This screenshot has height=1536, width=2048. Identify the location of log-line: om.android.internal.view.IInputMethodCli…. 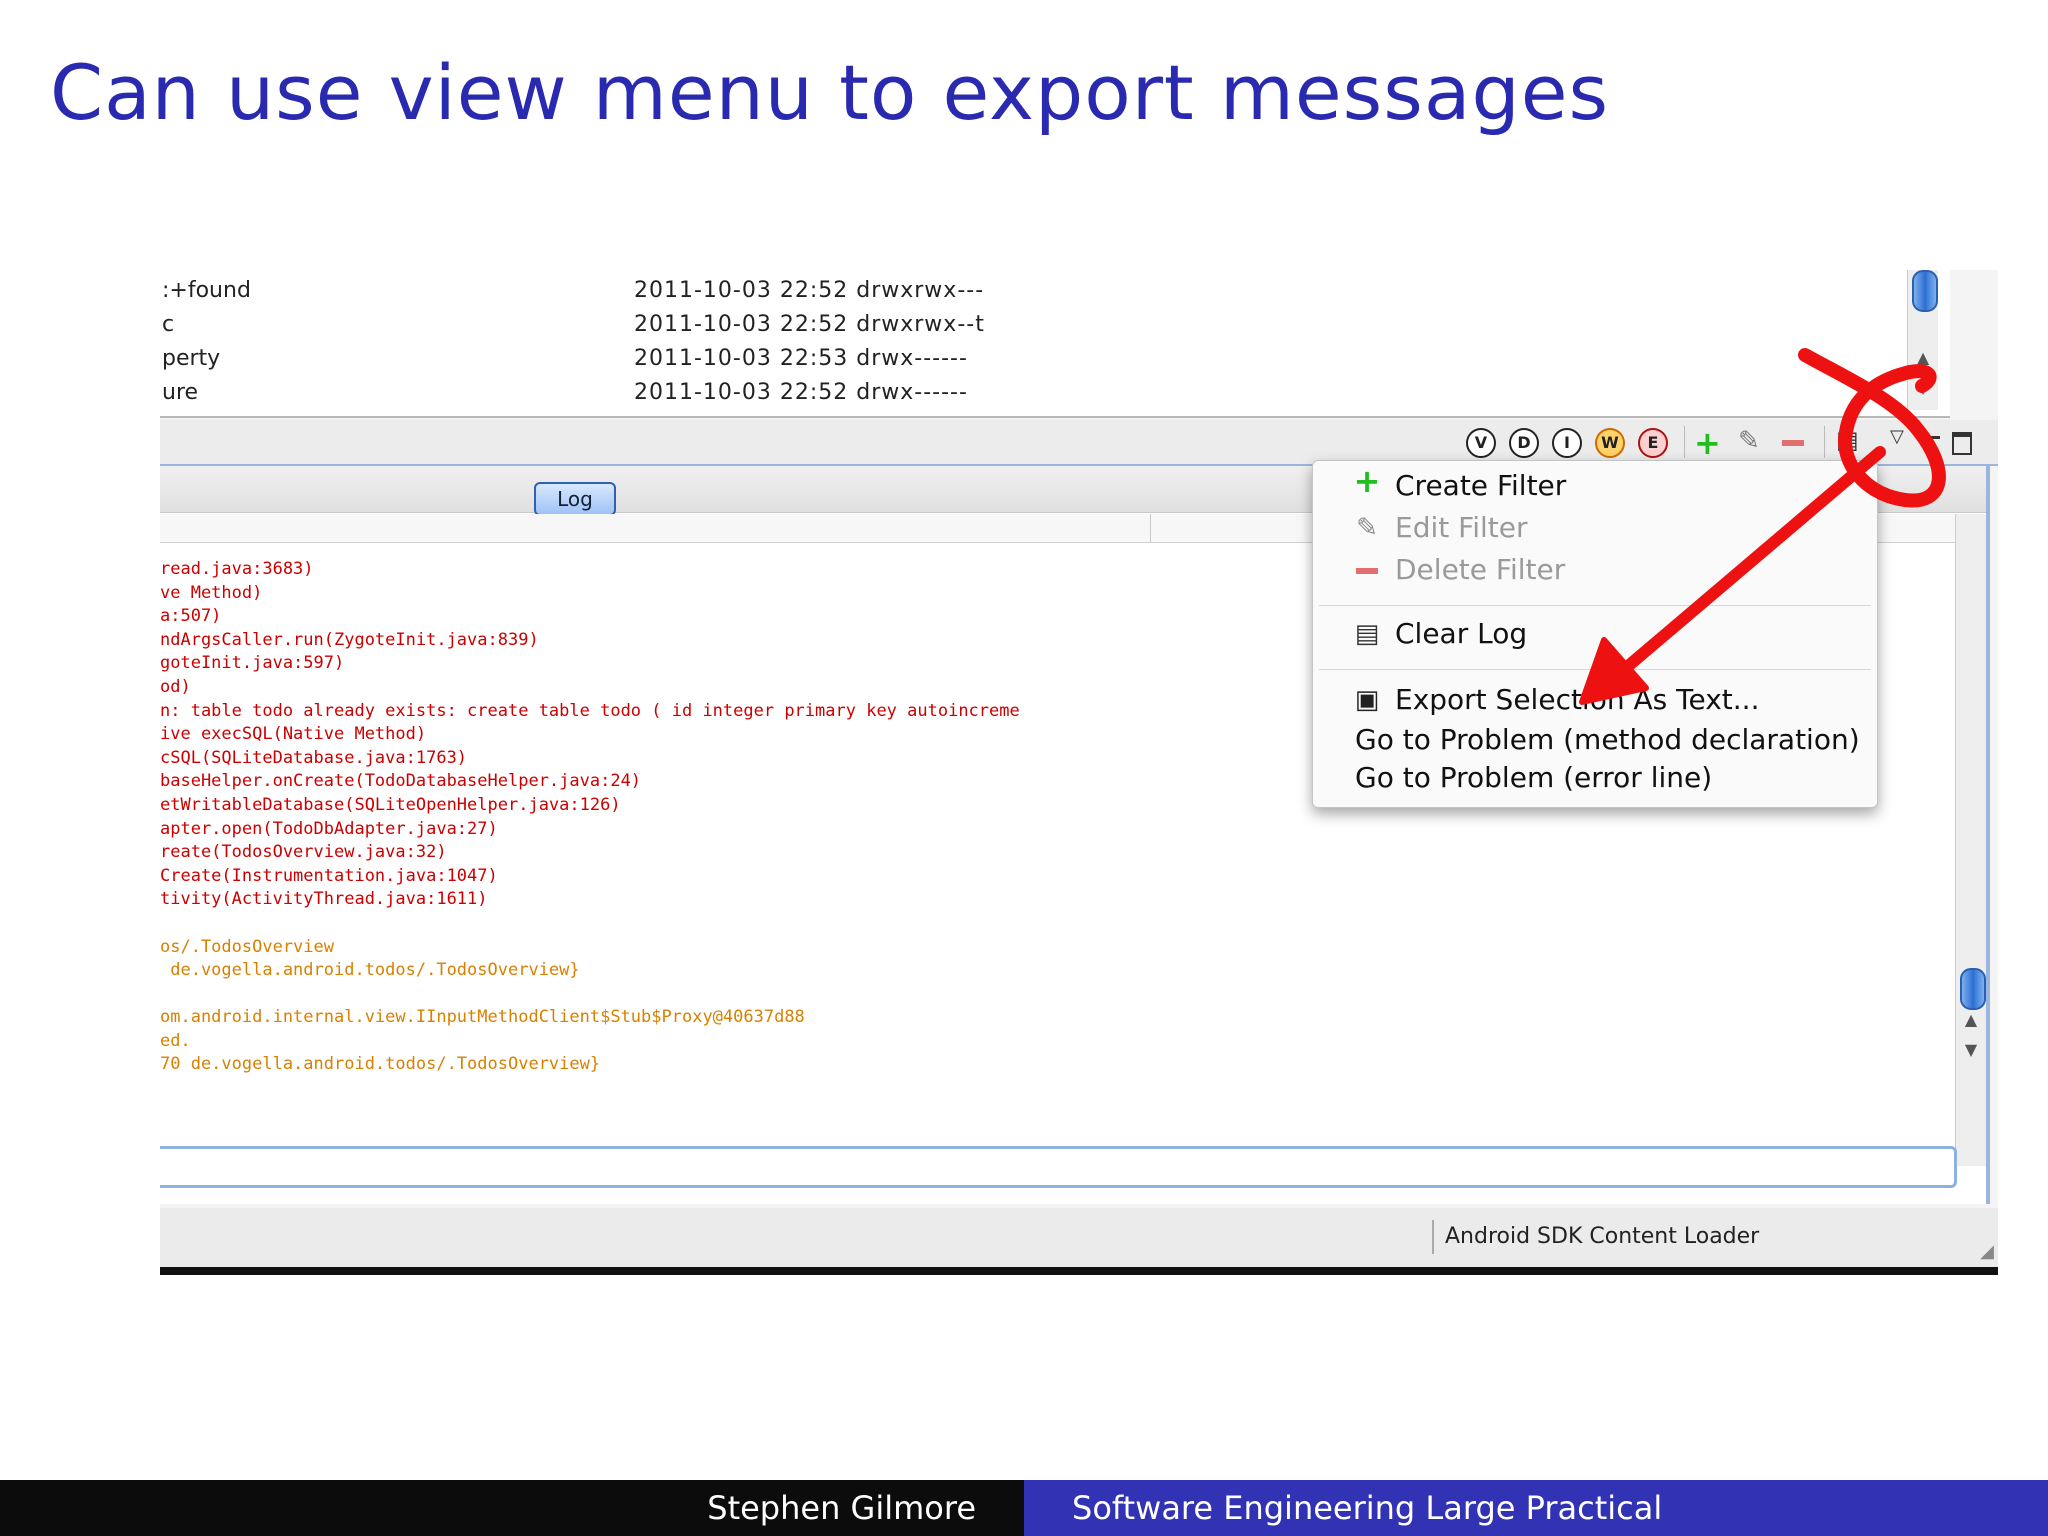
(1010, 1018).